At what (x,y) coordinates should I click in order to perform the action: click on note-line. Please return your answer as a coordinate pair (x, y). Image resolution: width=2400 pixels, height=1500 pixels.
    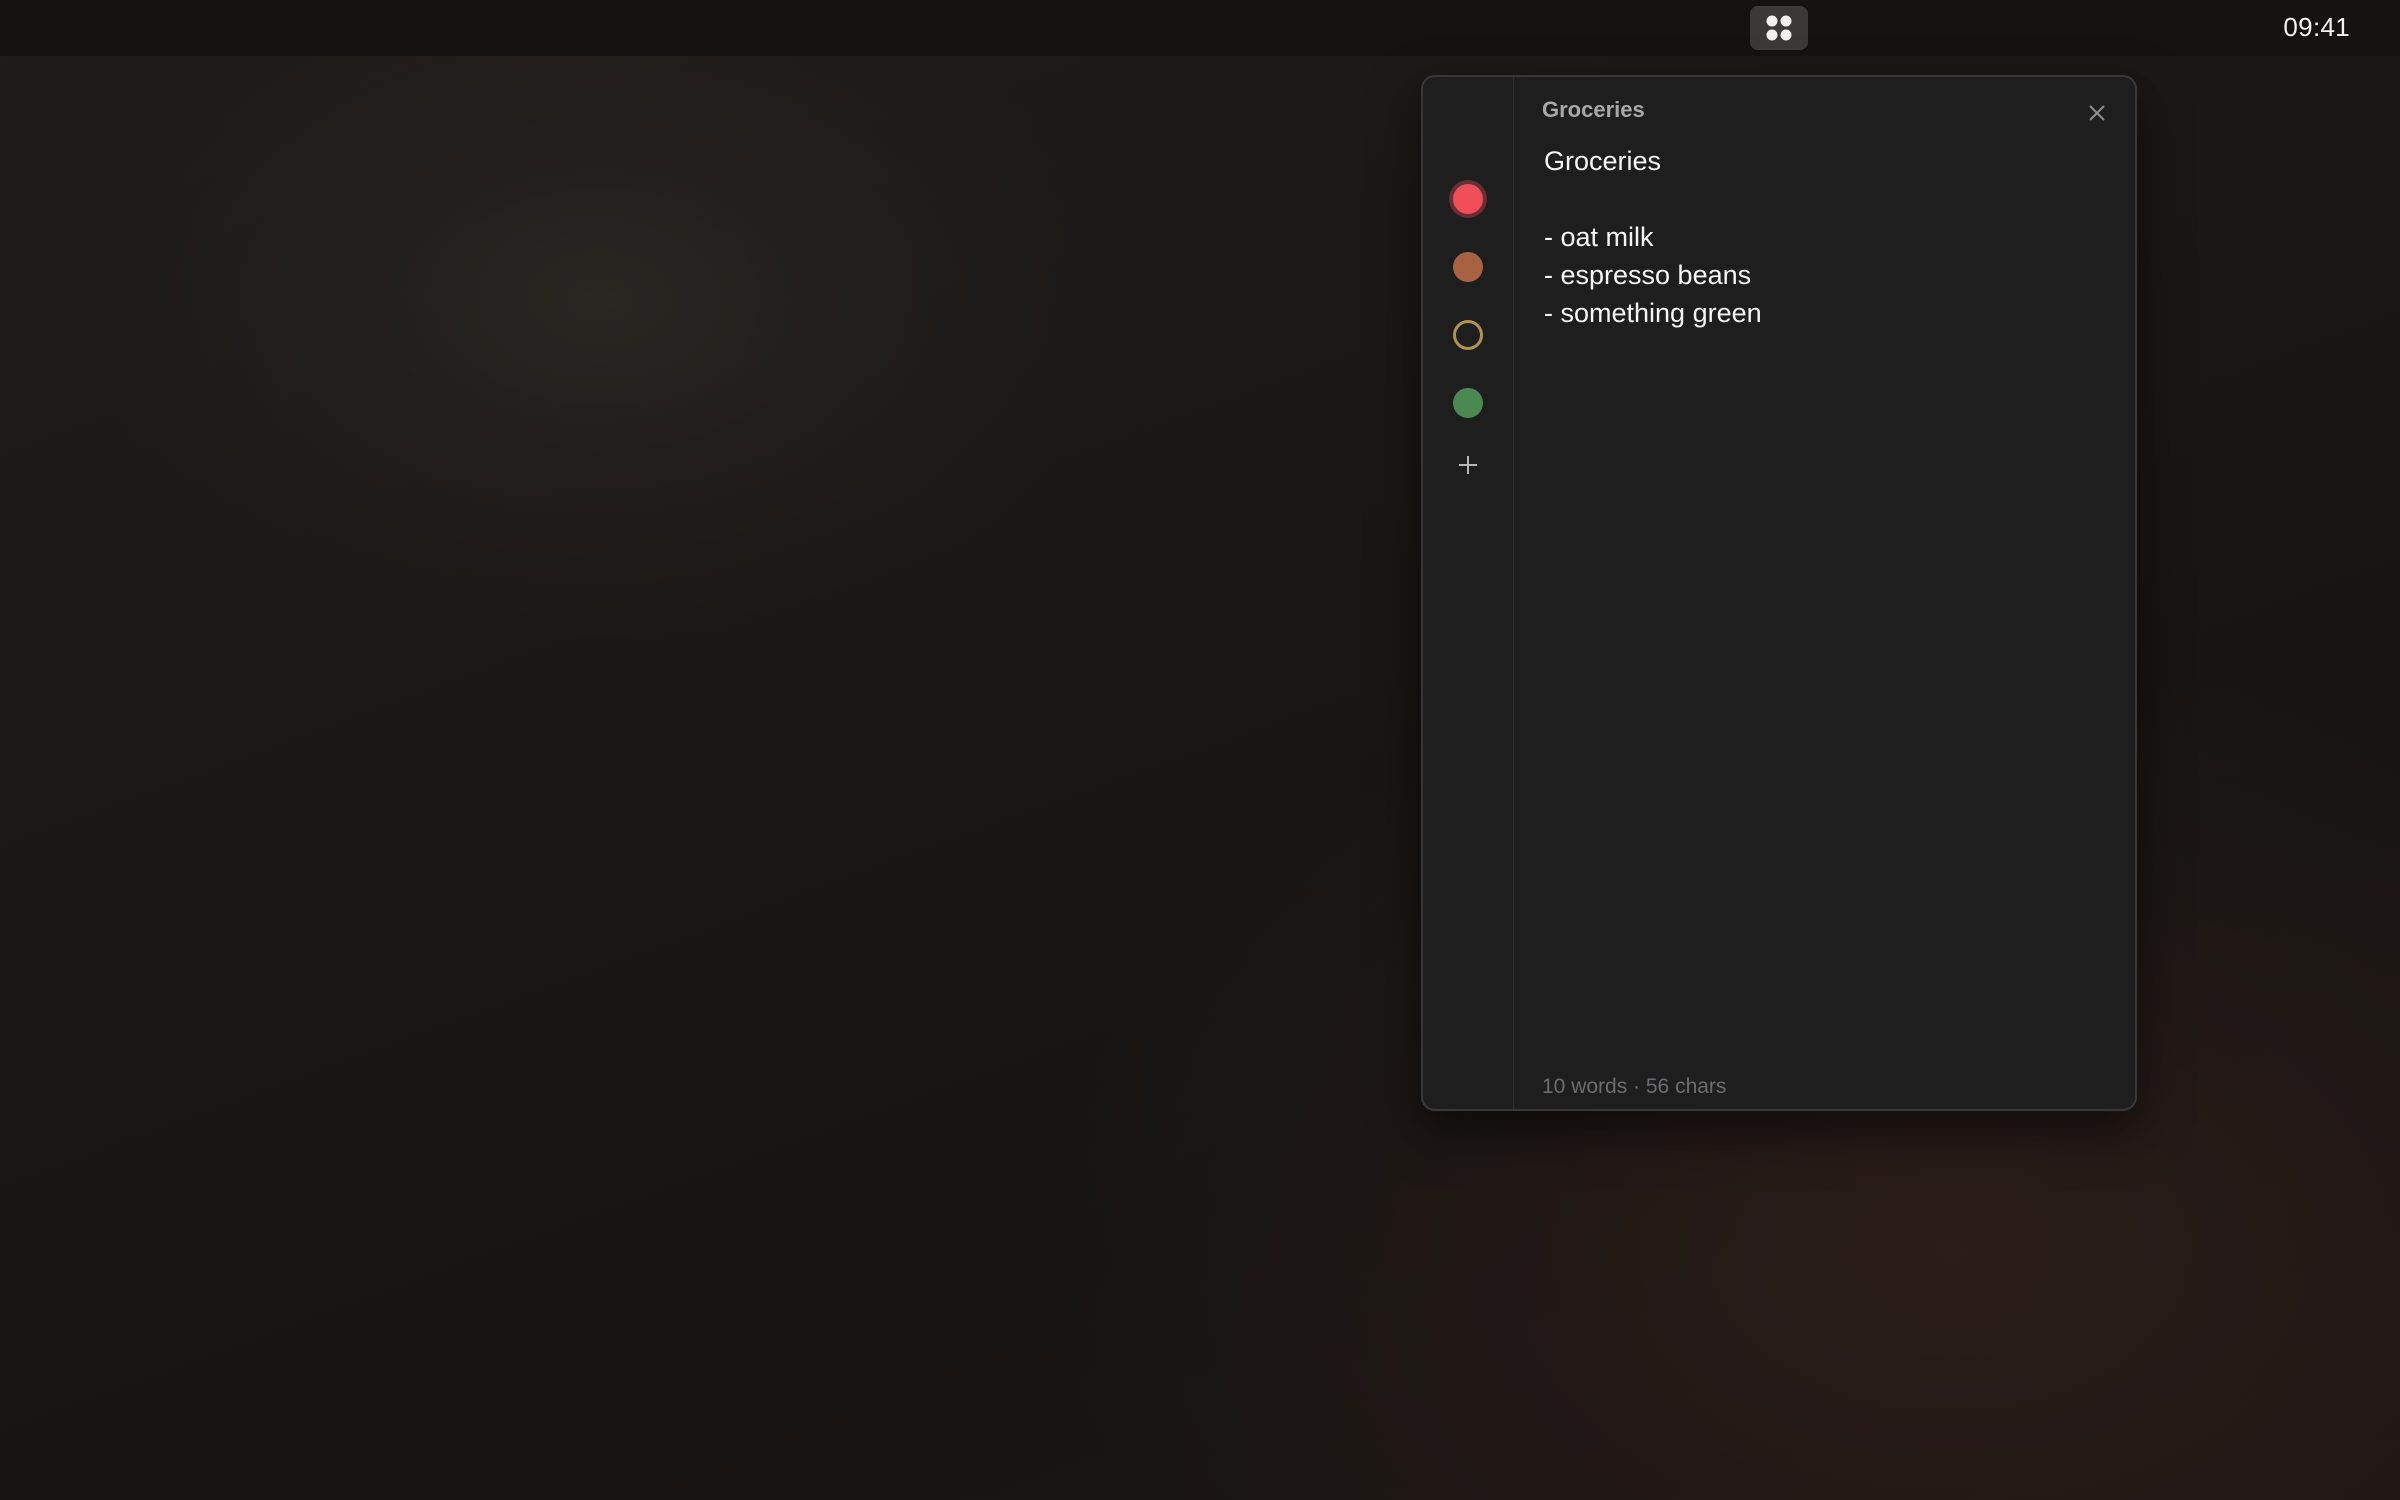
    Looking at the image, I should click on (1824, 199).